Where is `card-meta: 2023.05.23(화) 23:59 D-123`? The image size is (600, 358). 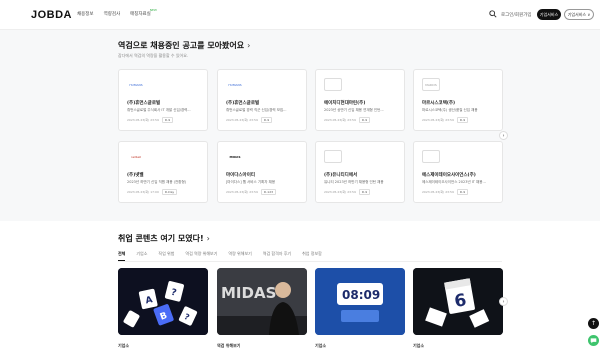
card-meta: 2023.05.23(화) 23:59 D-123 is located at coordinates (251, 192).